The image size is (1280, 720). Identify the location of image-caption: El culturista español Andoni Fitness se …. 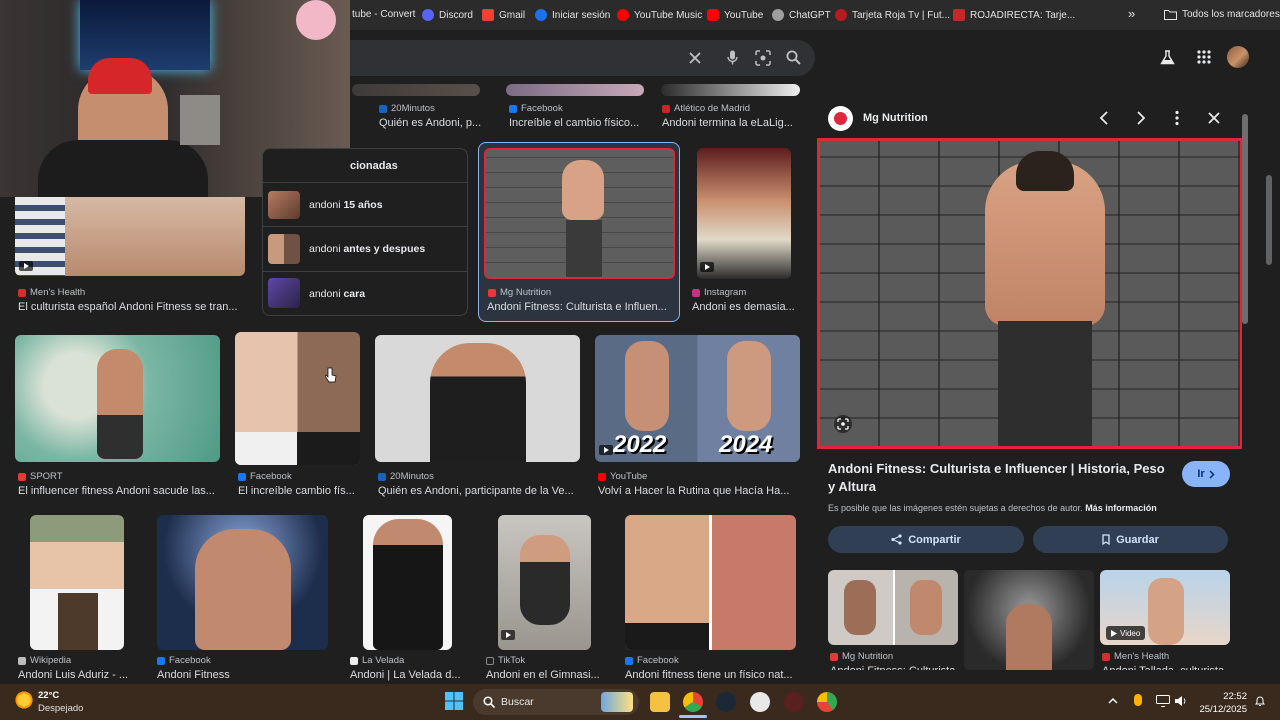
(133, 307).